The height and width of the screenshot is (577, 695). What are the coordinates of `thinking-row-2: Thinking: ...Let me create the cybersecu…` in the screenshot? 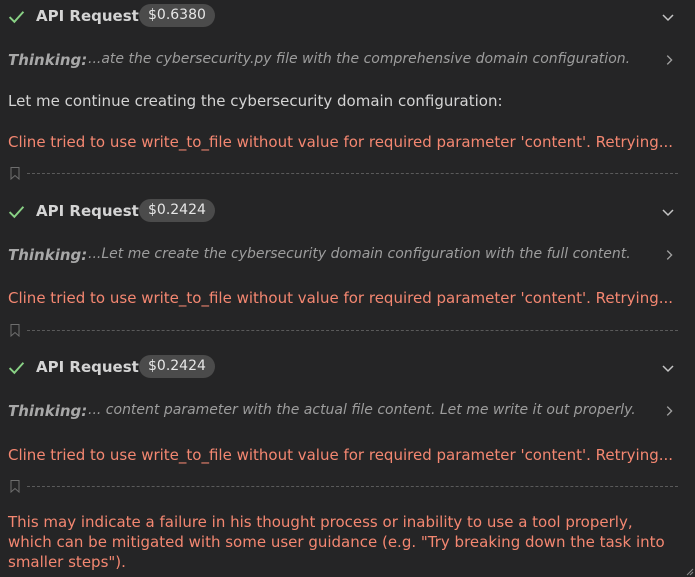 It's located at (347, 255).